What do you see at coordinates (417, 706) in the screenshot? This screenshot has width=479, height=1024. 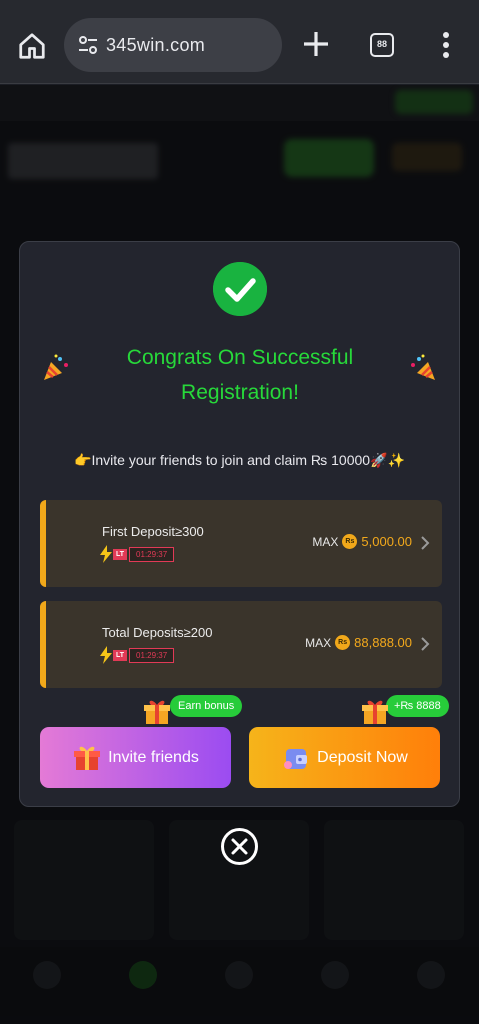 I see `deposit-bonus-badge: +₨ 8888` at bounding box center [417, 706].